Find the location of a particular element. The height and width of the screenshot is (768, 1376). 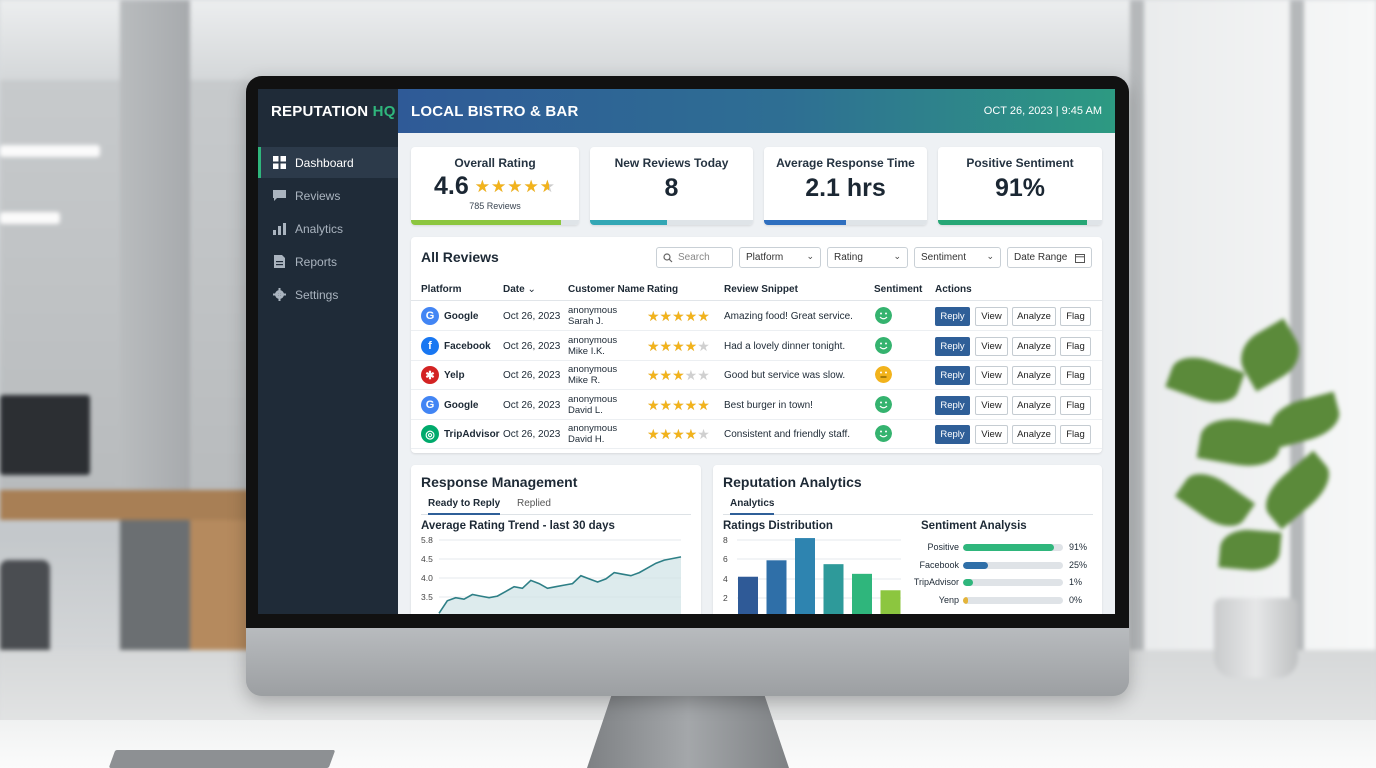

tab-ready-to-reply: Ready to Reply is located at coordinates (464, 506).